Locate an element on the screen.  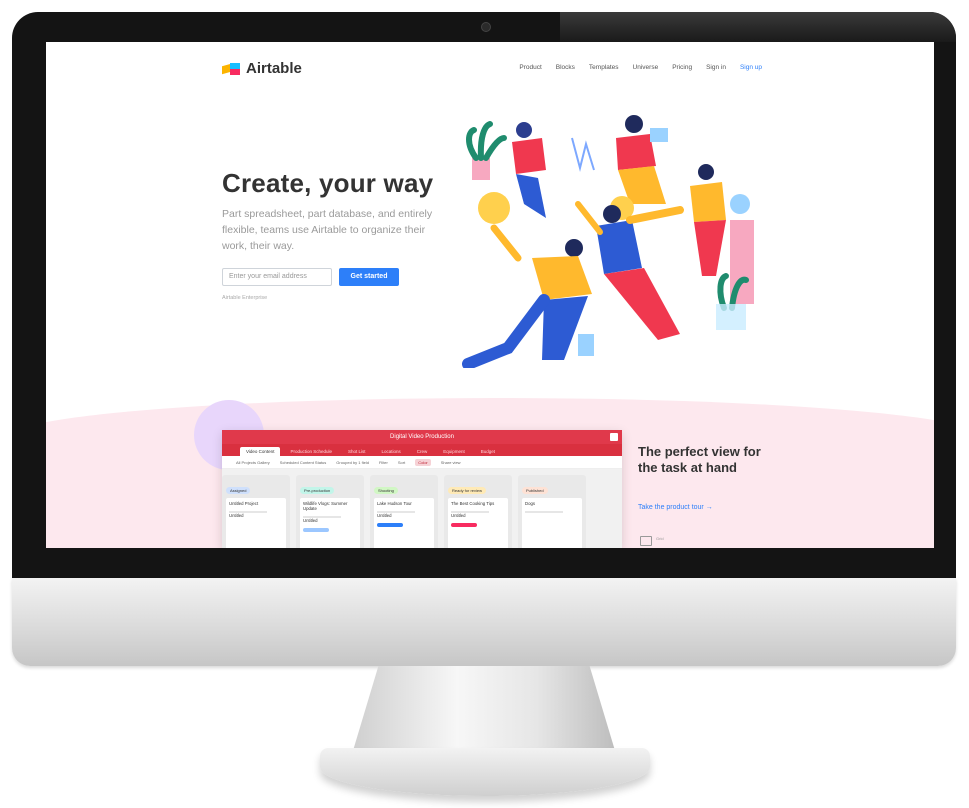
tab-locations: Locations is located at coordinates (391, 451).